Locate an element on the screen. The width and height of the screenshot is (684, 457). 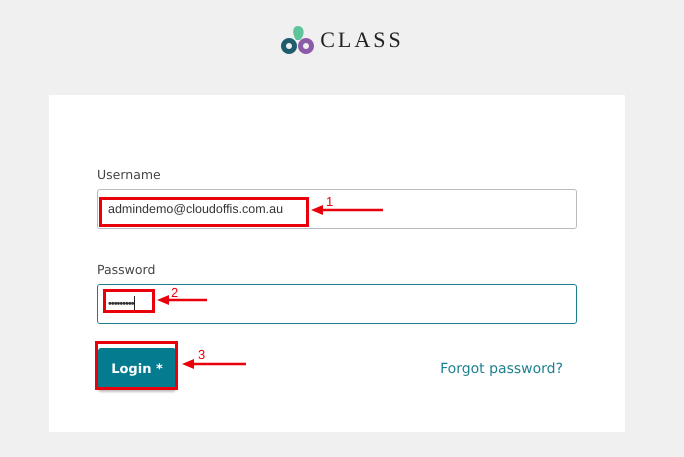
field-label: Password is located at coordinates (126, 269).